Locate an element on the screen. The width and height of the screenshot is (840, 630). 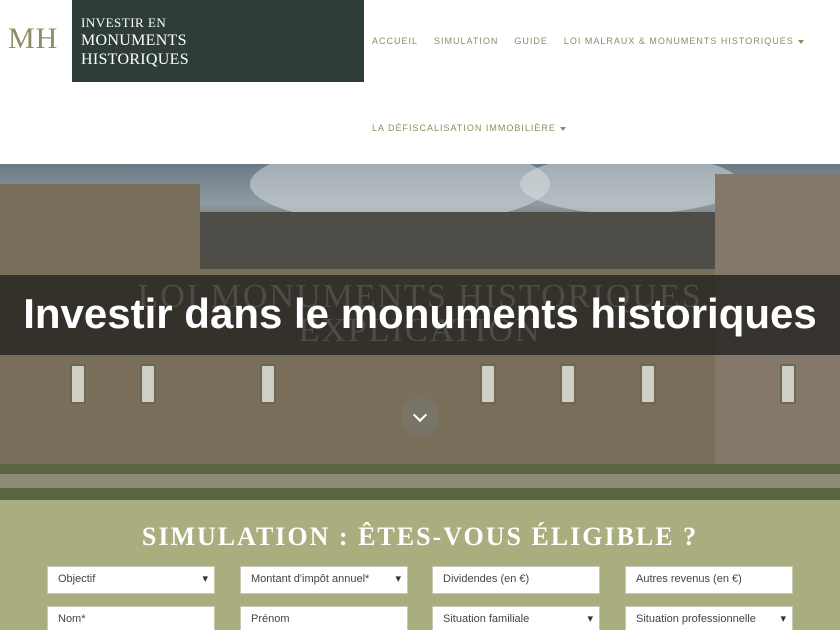
hero-title: Investir dans le monuments historiques is located at coordinates (420, 313).